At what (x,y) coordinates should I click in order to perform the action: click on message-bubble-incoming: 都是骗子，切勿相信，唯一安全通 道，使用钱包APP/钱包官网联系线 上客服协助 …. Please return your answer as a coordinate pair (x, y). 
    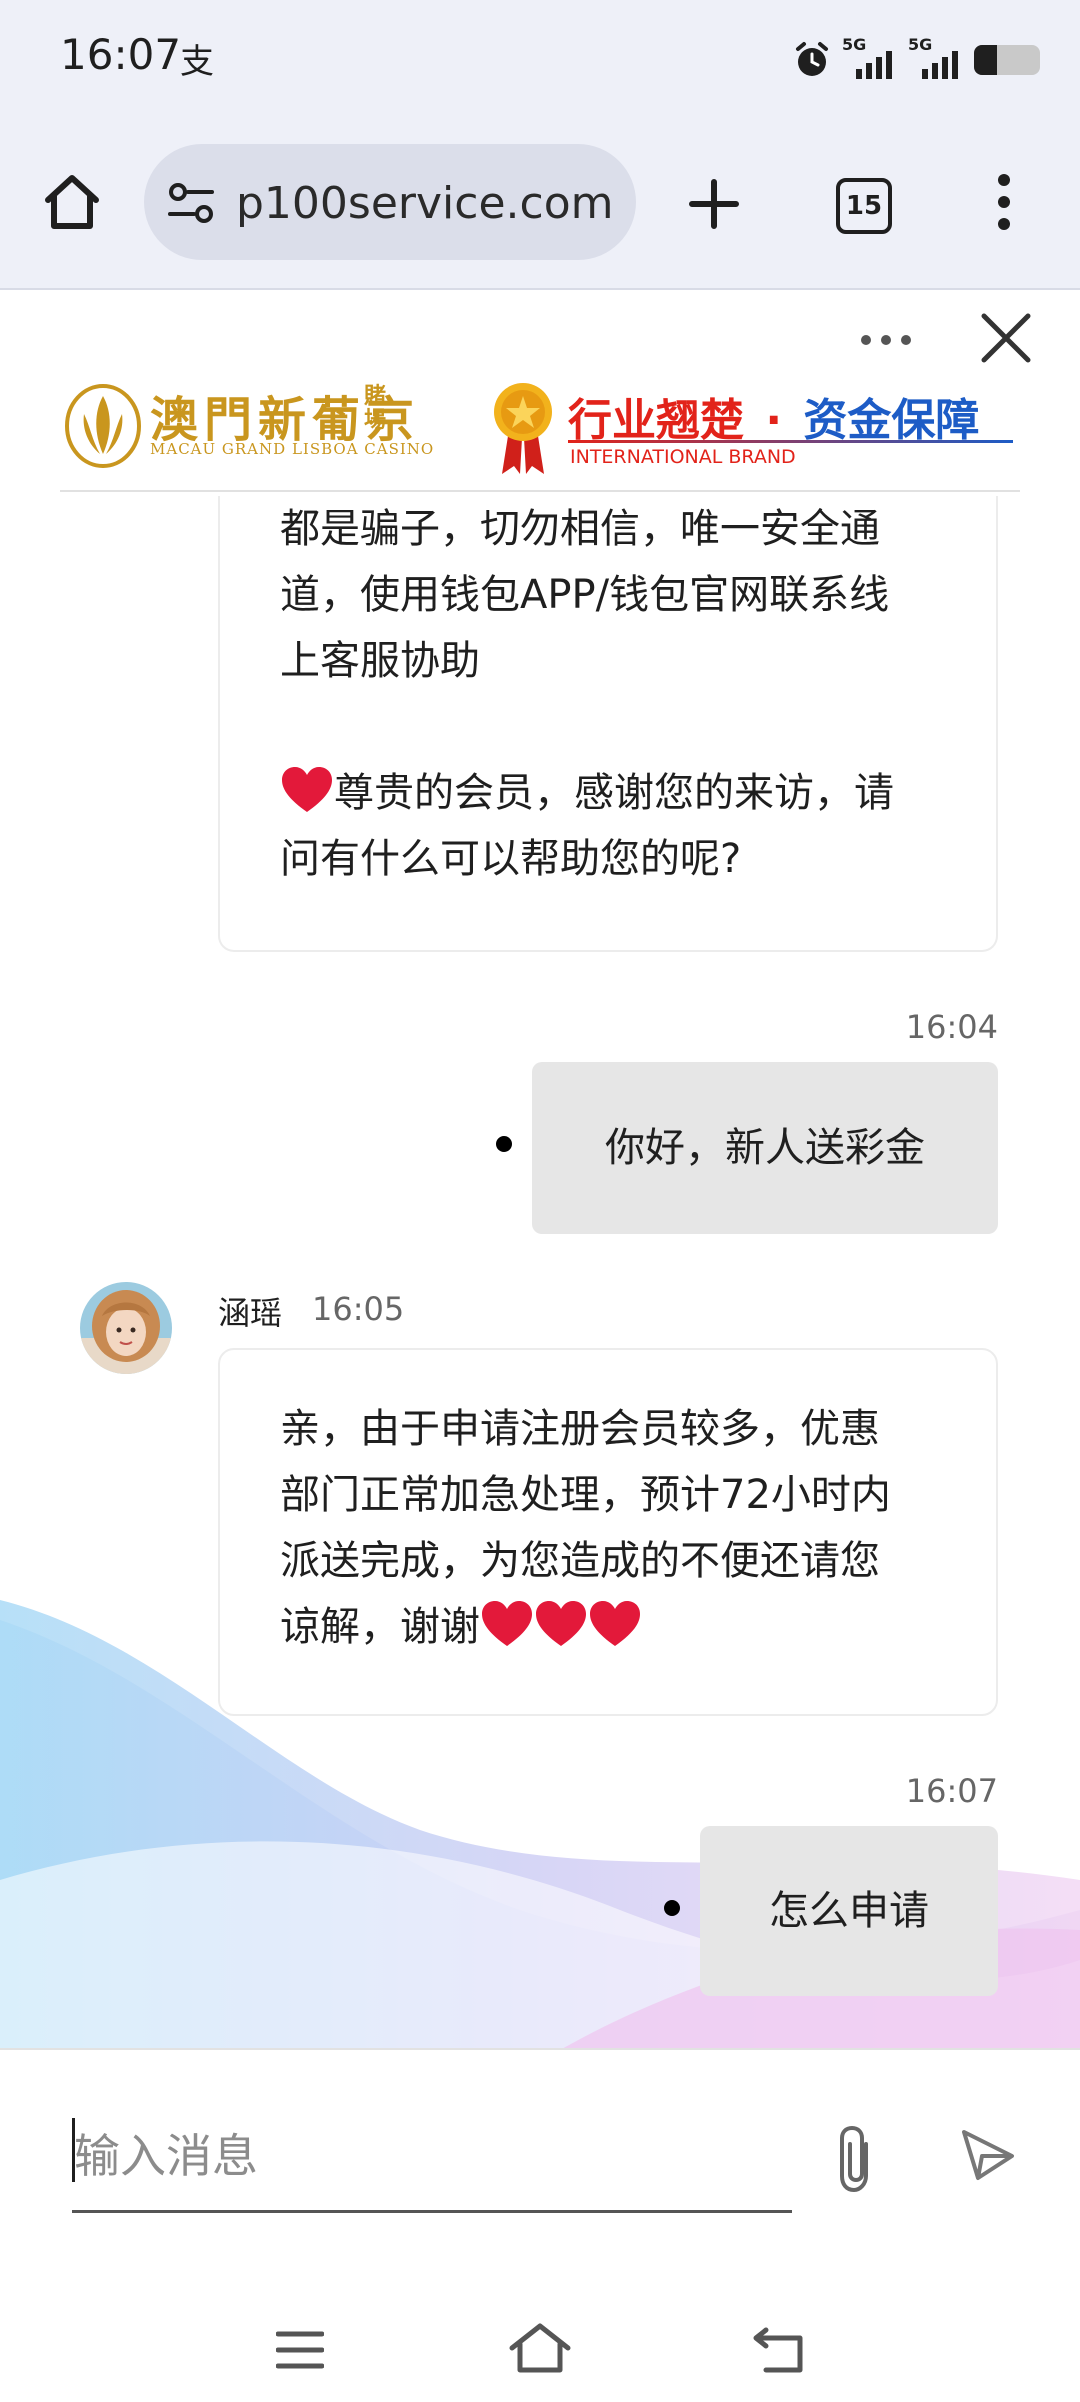
    Looking at the image, I should click on (608, 724).